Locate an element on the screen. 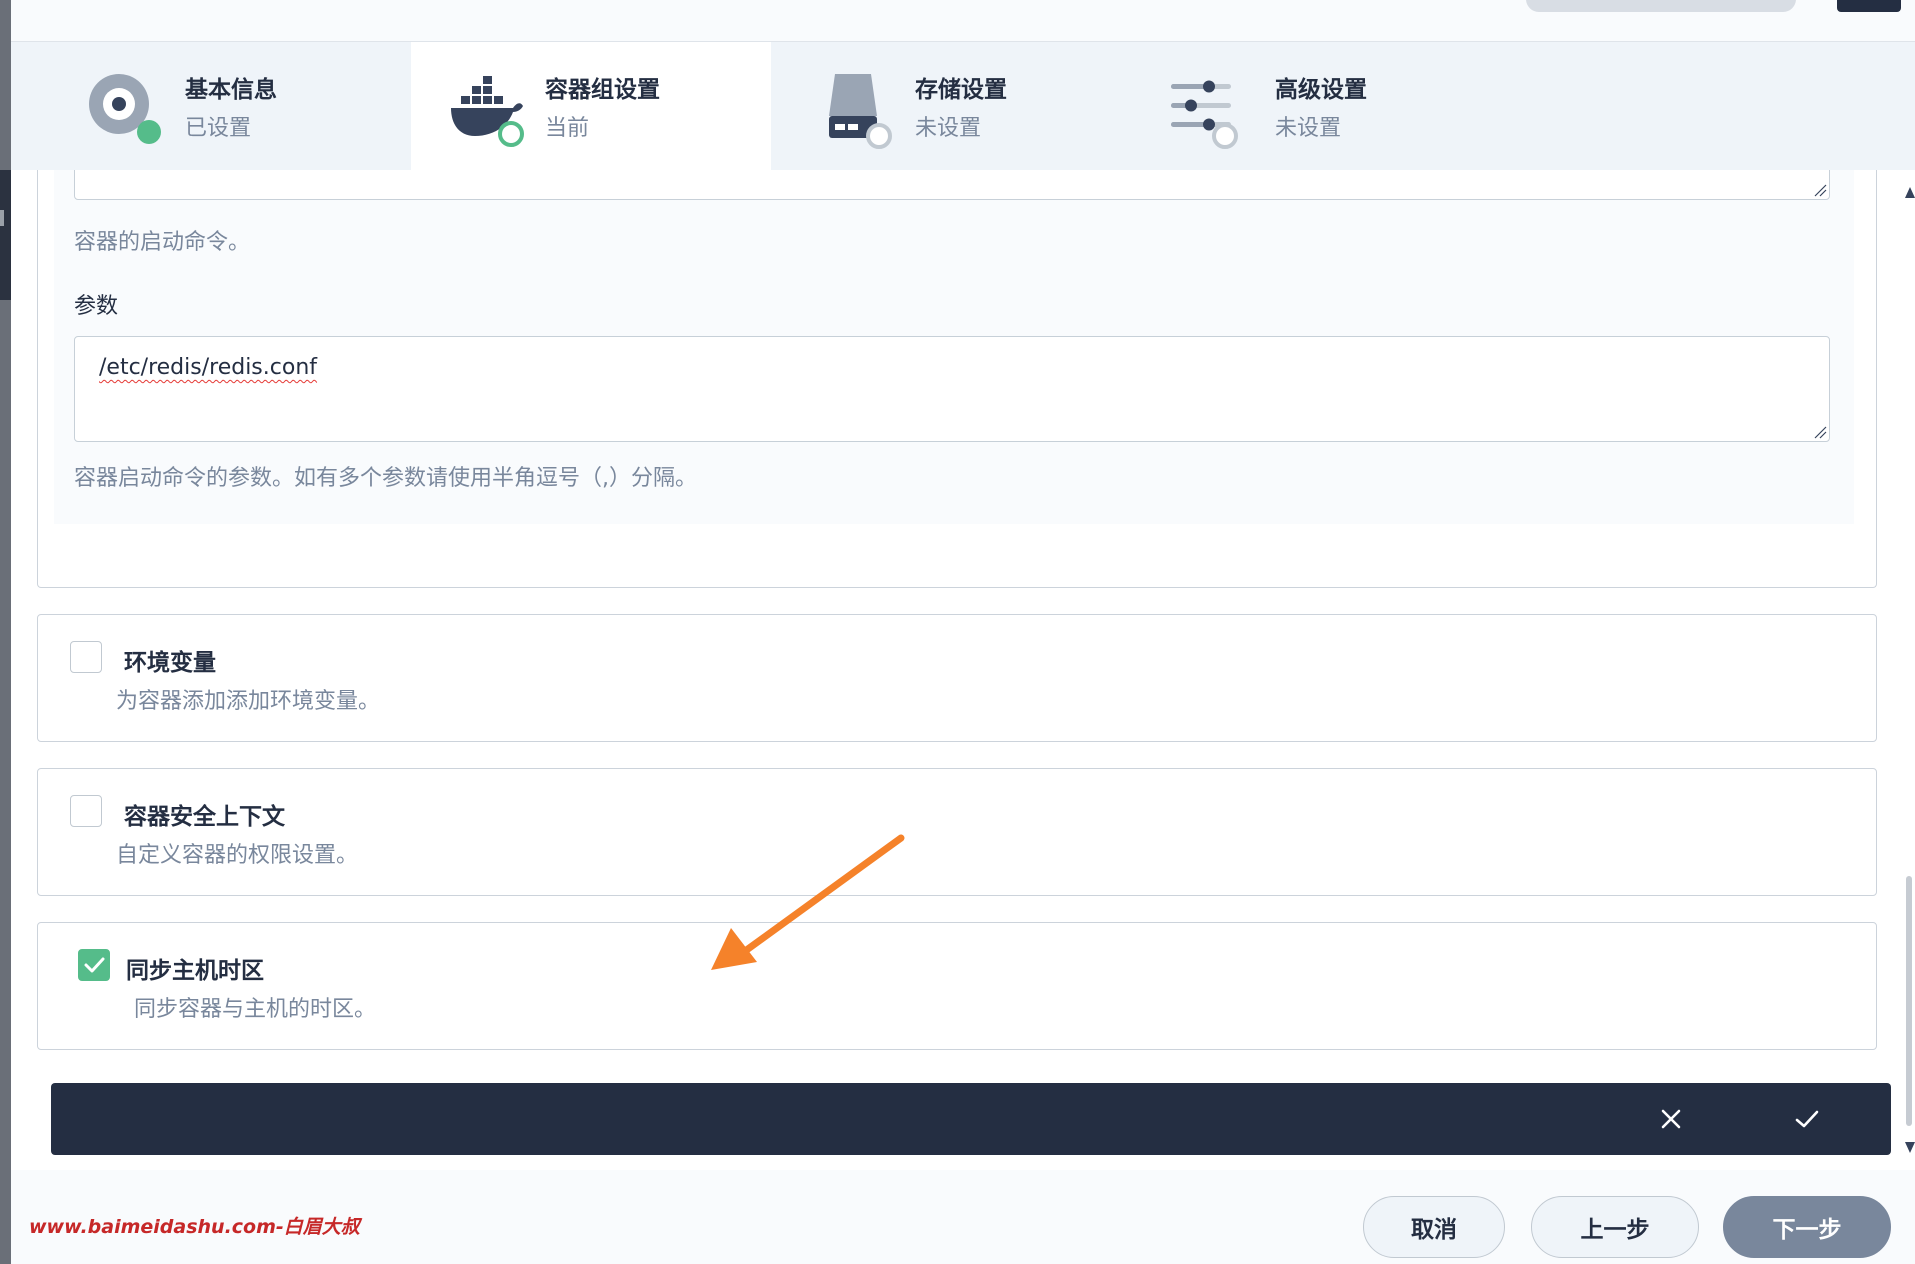 The image size is (1915, 1264). close-icon is located at coordinates (1671, 1119).